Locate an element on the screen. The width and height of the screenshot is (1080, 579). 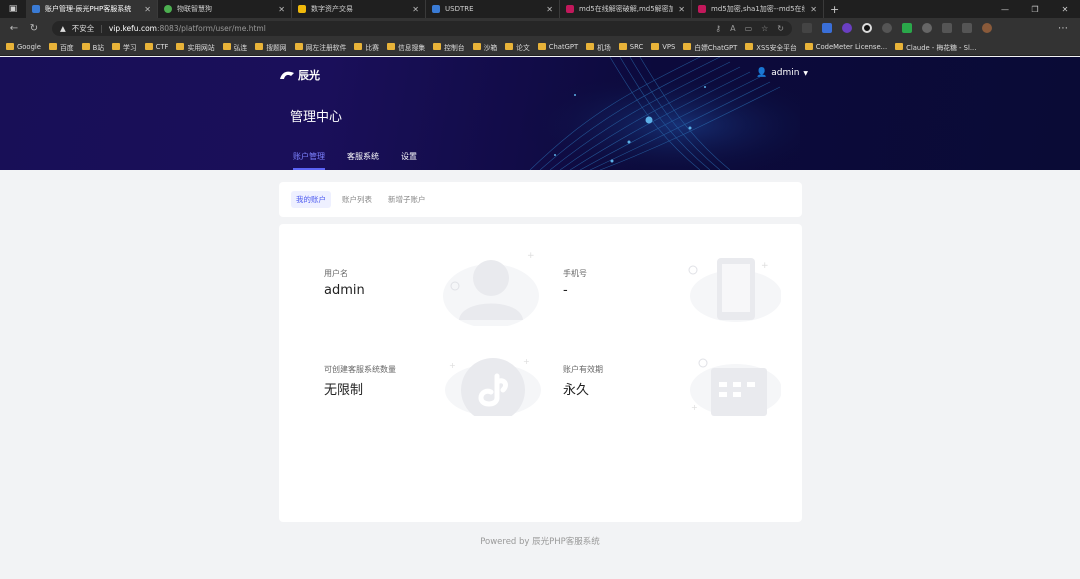
bookmark-item: Google is located at coordinates (23, 47).